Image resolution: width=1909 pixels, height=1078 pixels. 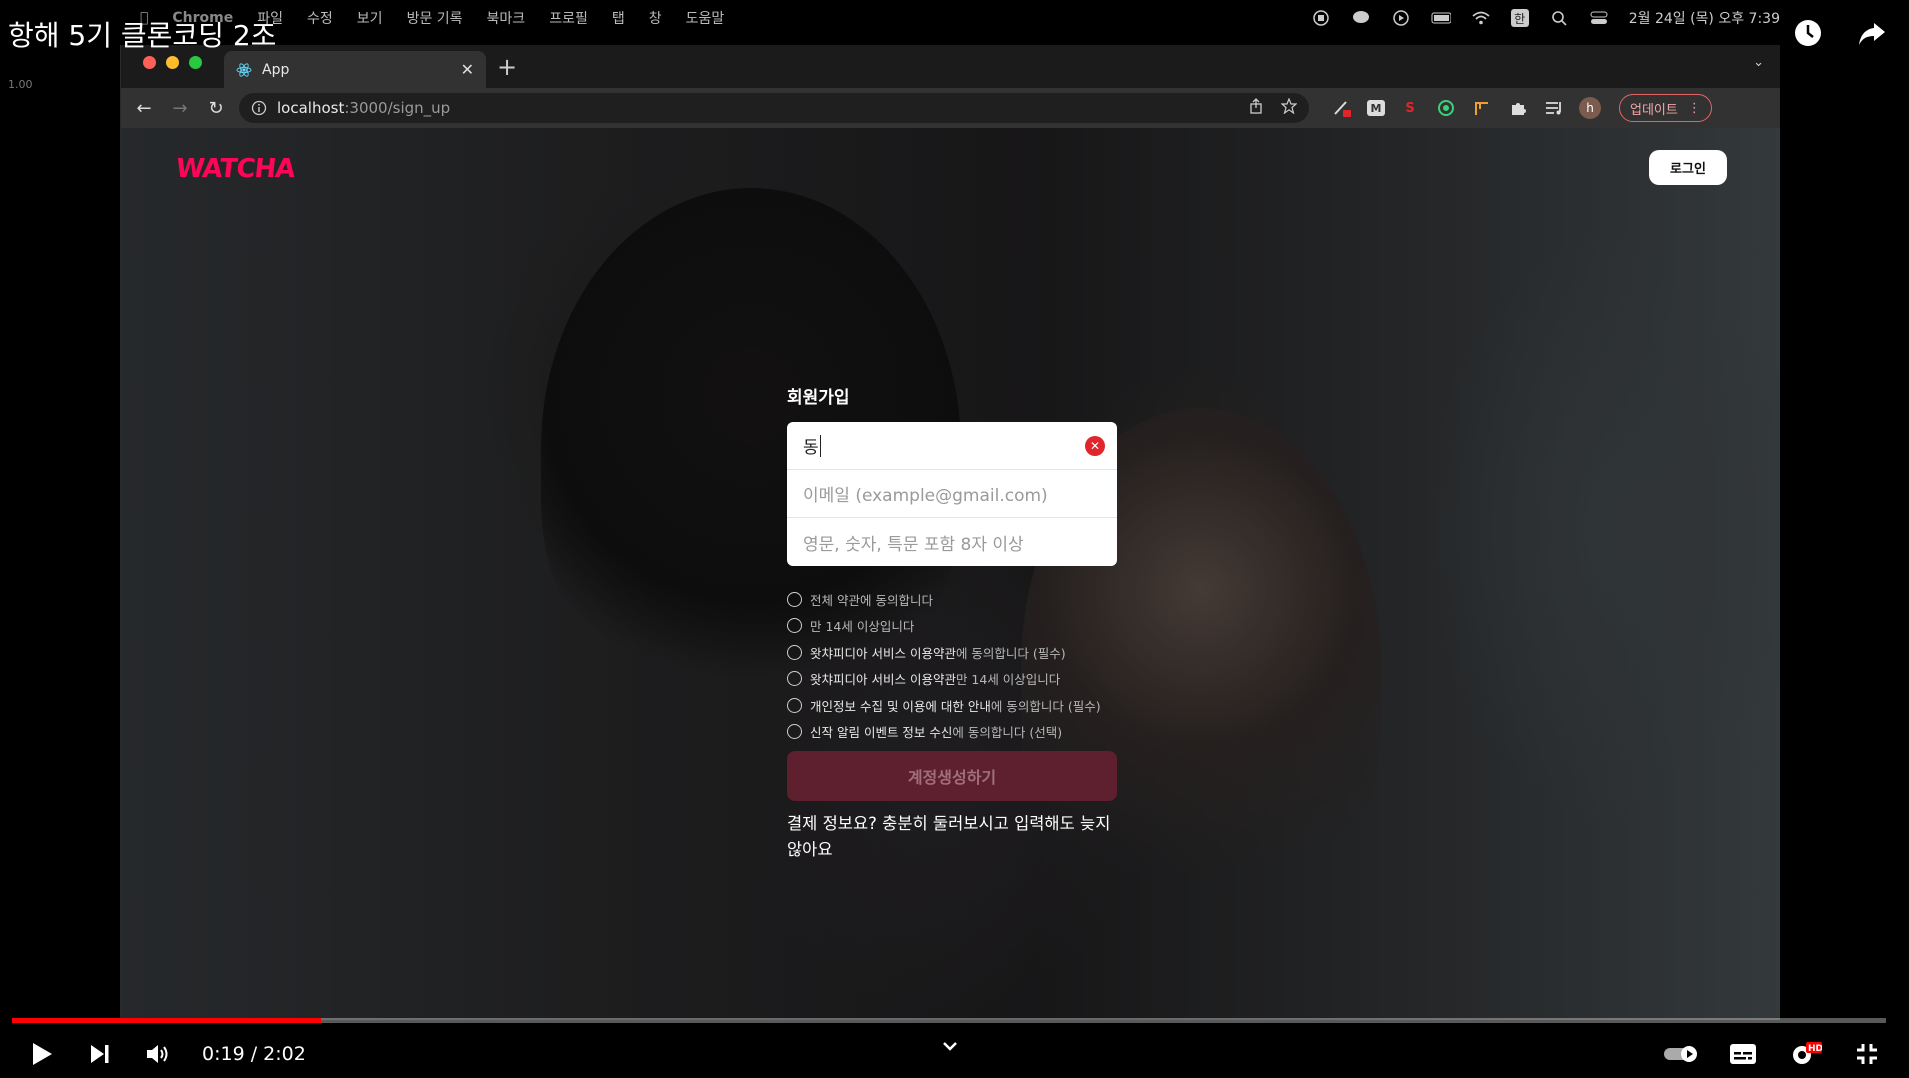 What do you see at coordinates (397, 108) in the screenshot?
I see `url-path: :3000/sign_up` at bounding box center [397, 108].